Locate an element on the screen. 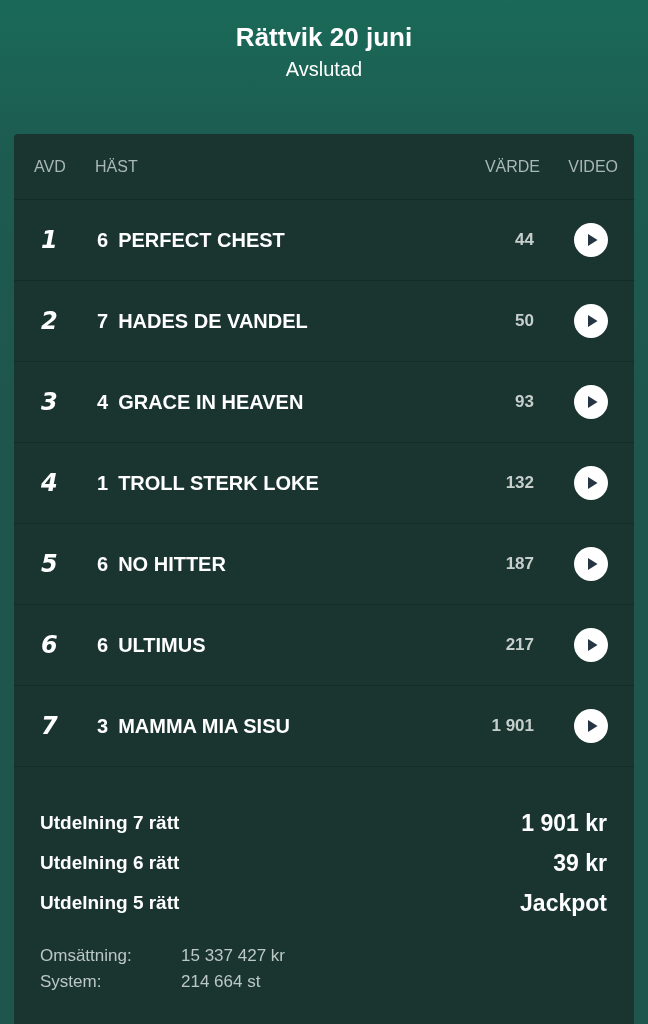 The width and height of the screenshot is (648, 1024). odds-value: 44 is located at coordinates (524, 240).